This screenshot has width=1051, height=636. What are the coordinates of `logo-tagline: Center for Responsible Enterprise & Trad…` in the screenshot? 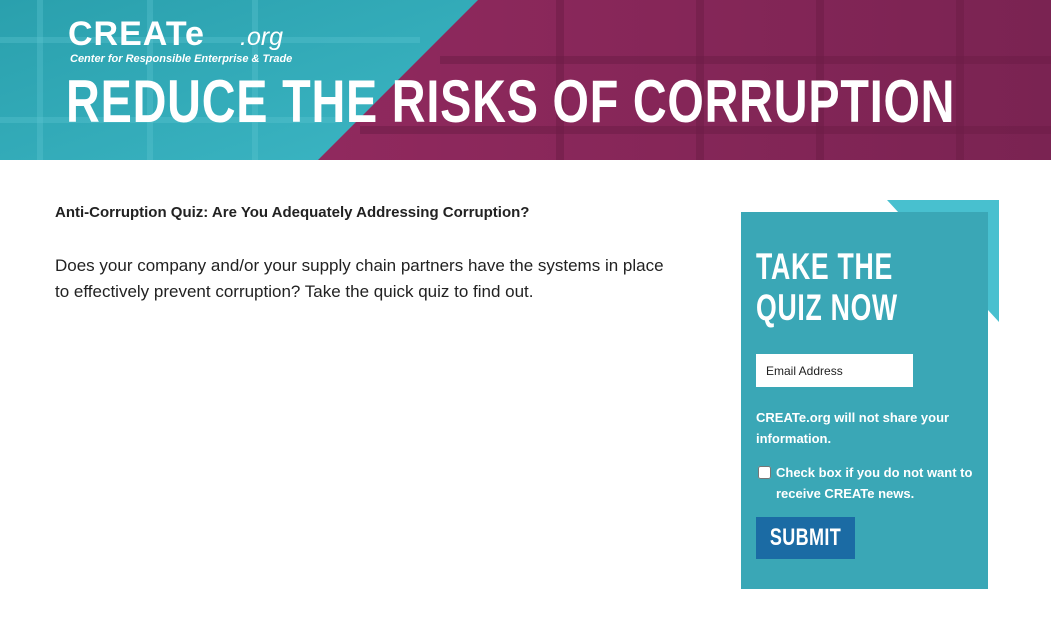 It's located at (181, 59).